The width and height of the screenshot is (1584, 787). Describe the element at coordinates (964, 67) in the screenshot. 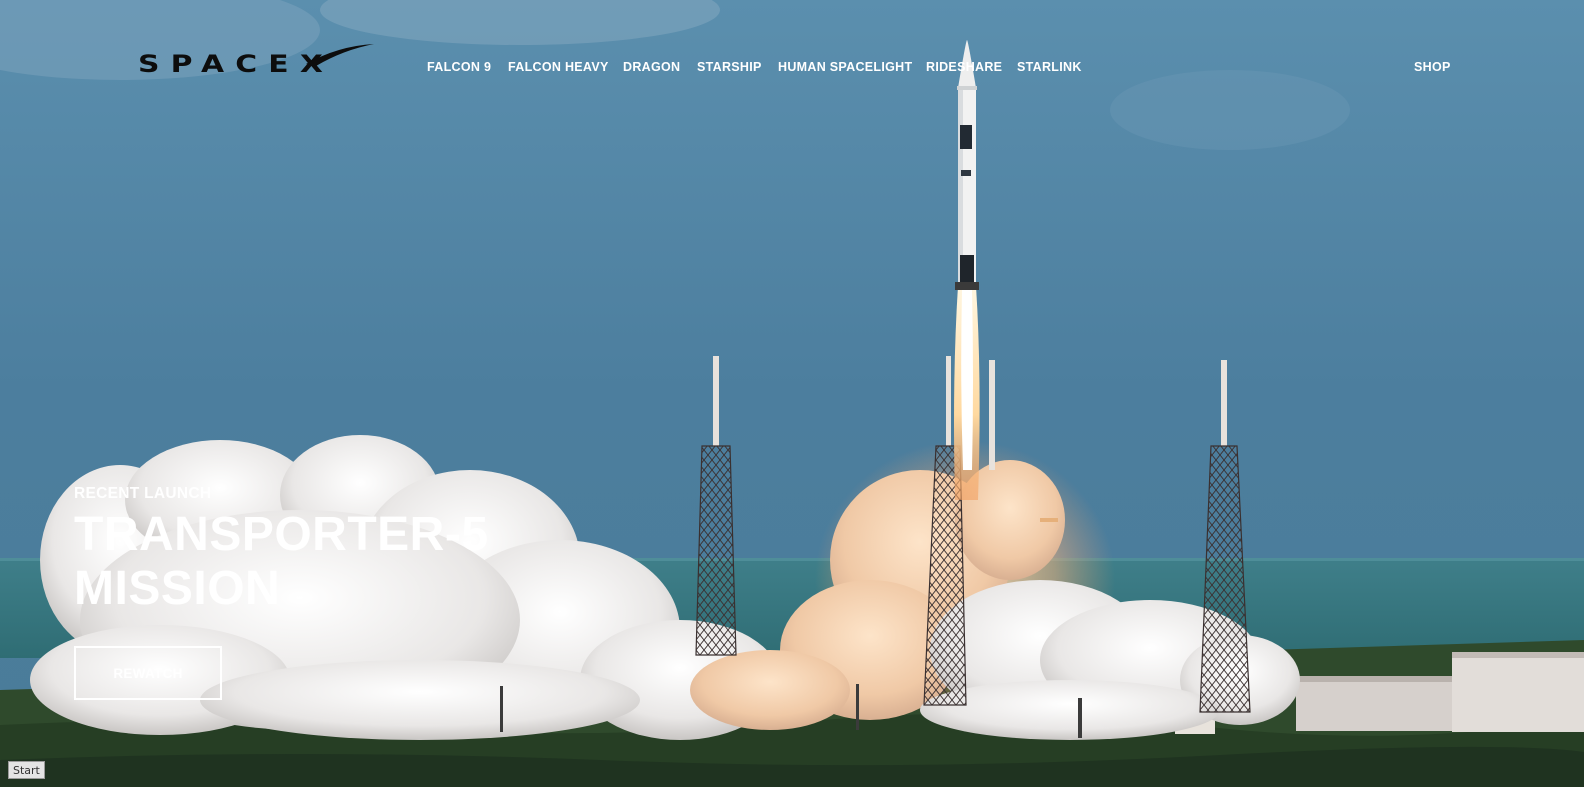

I see `nav-item-rideshare: RIDESHARE` at that location.